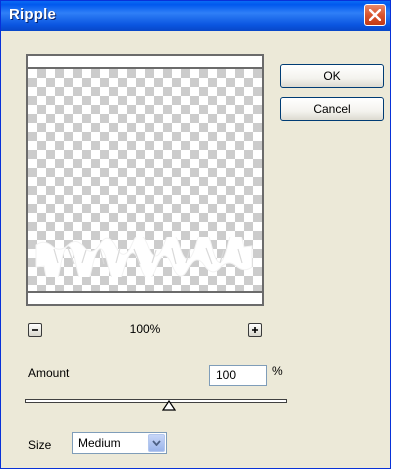 The image size is (393, 471). I want to click on size-selected-value: Medium, so click(99, 443).